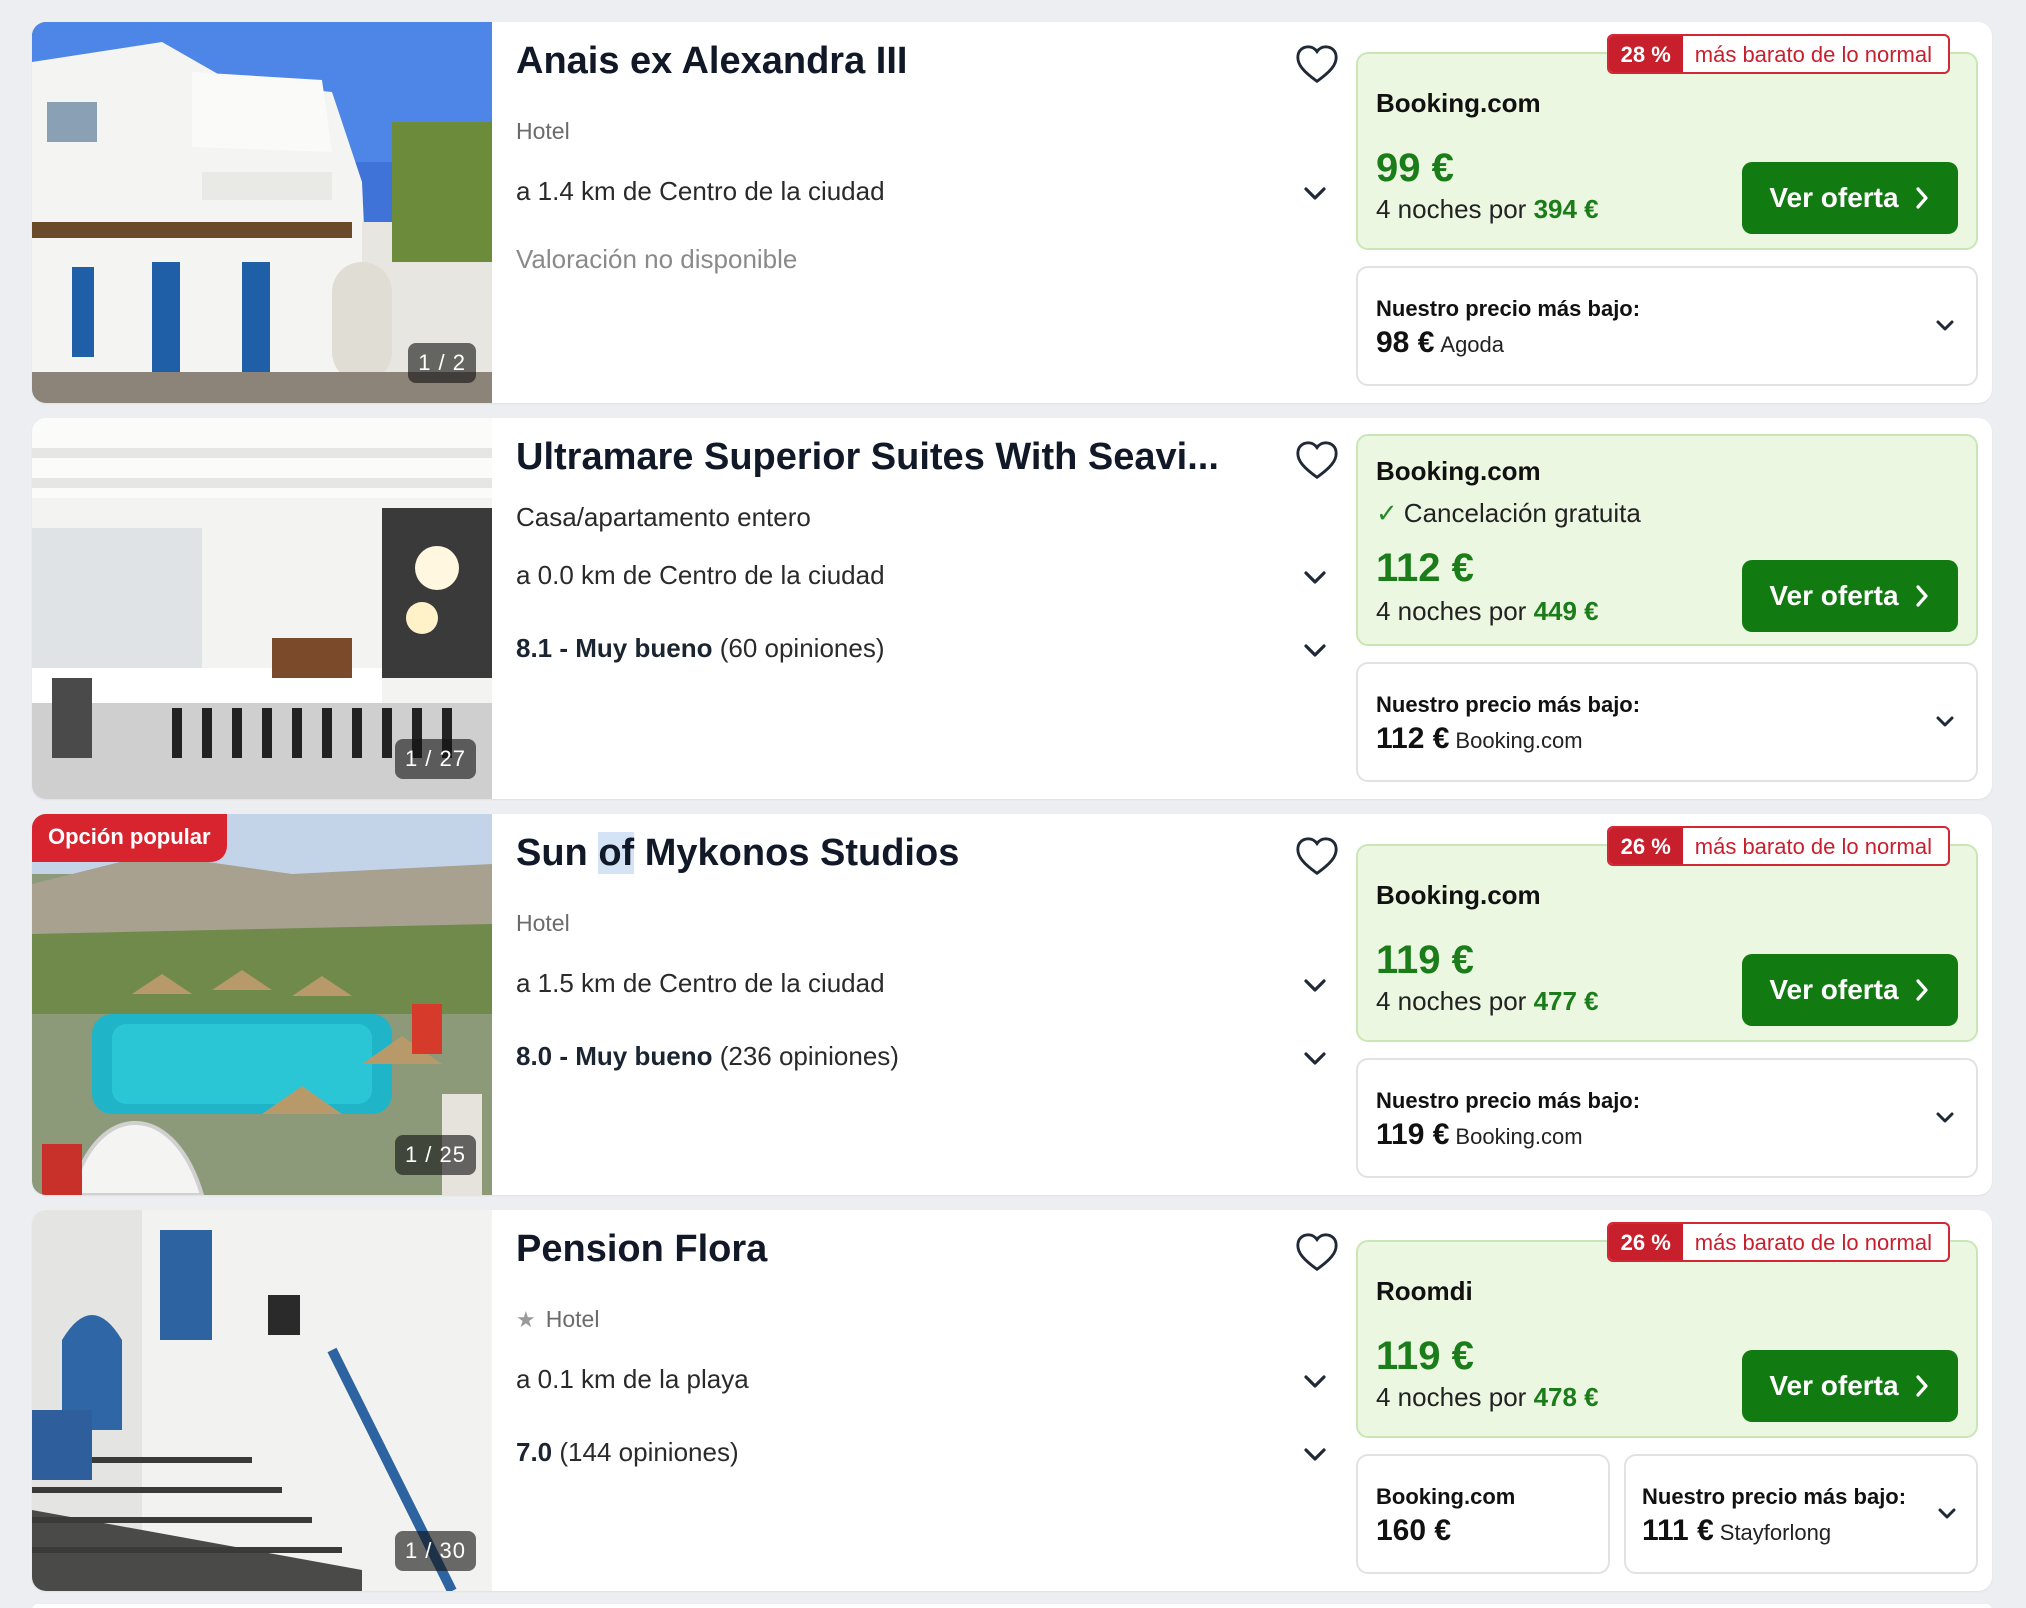  What do you see at coordinates (1508, 513) in the screenshot?
I see `free-cancellation: ✓ Cancelación gratuita` at bounding box center [1508, 513].